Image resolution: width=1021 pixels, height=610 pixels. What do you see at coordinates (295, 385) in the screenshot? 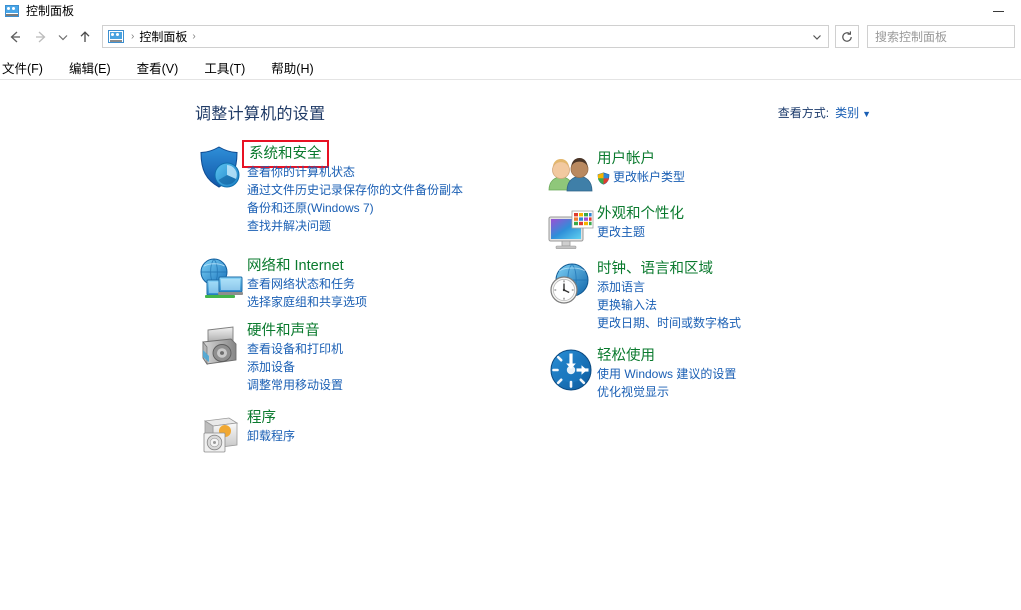
I see `link-mobility-settings: 调整常用移动设置` at bounding box center [295, 385].